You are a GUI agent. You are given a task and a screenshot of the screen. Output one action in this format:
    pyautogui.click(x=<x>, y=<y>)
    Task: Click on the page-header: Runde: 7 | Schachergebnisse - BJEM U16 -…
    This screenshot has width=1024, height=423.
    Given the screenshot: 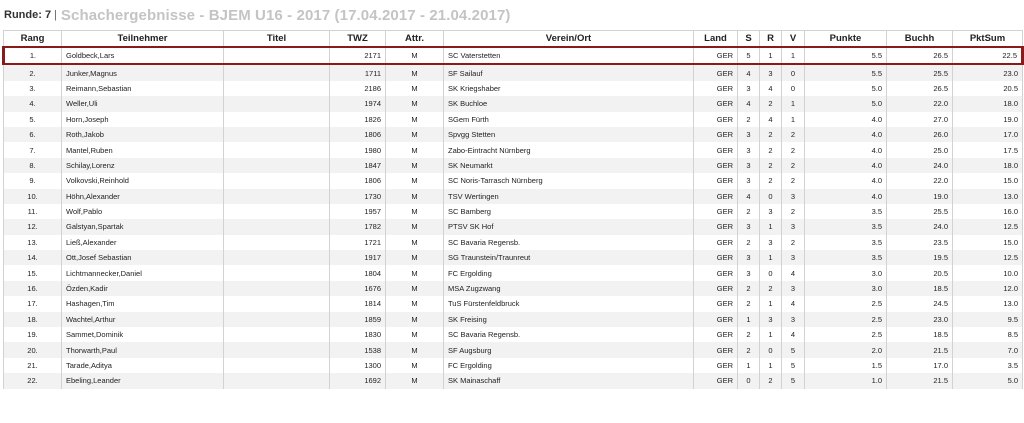 What is the action you would take?
    pyautogui.click(x=512, y=15)
    